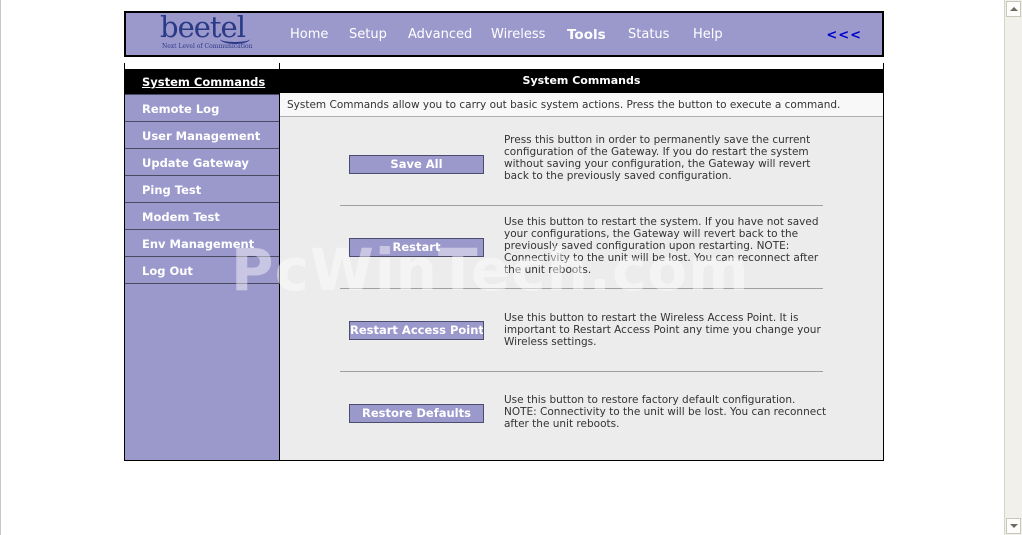  What do you see at coordinates (206, 32) in the screenshot?
I see `beetel-logo: beetel Next Level of Communication` at bounding box center [206, 32].